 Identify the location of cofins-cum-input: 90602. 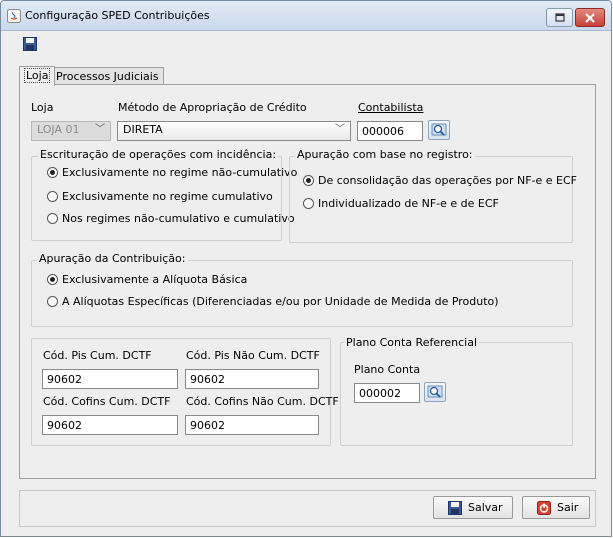
(110, 425).